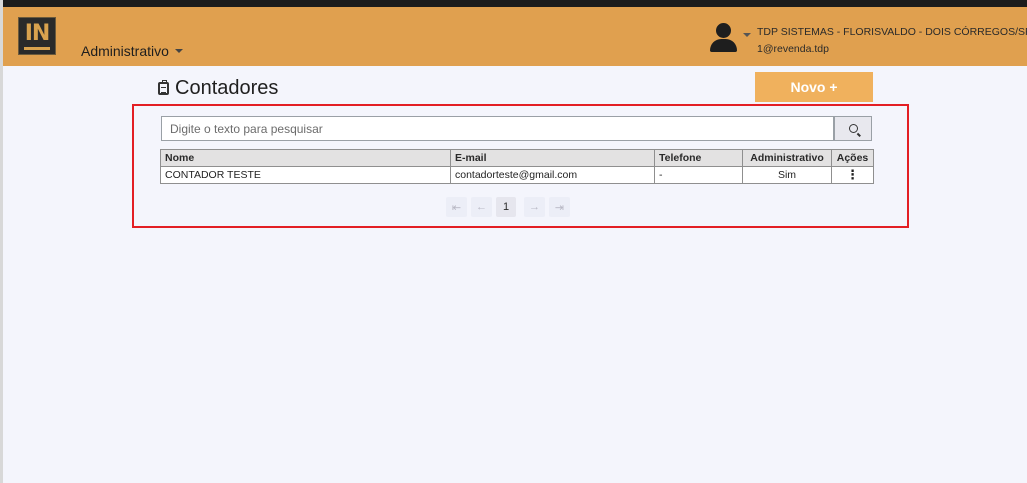  What do you see at coordinates (747, 35) in the screenshot?
I see `user-menu-caret-icon` at bounding box center [747, 35].